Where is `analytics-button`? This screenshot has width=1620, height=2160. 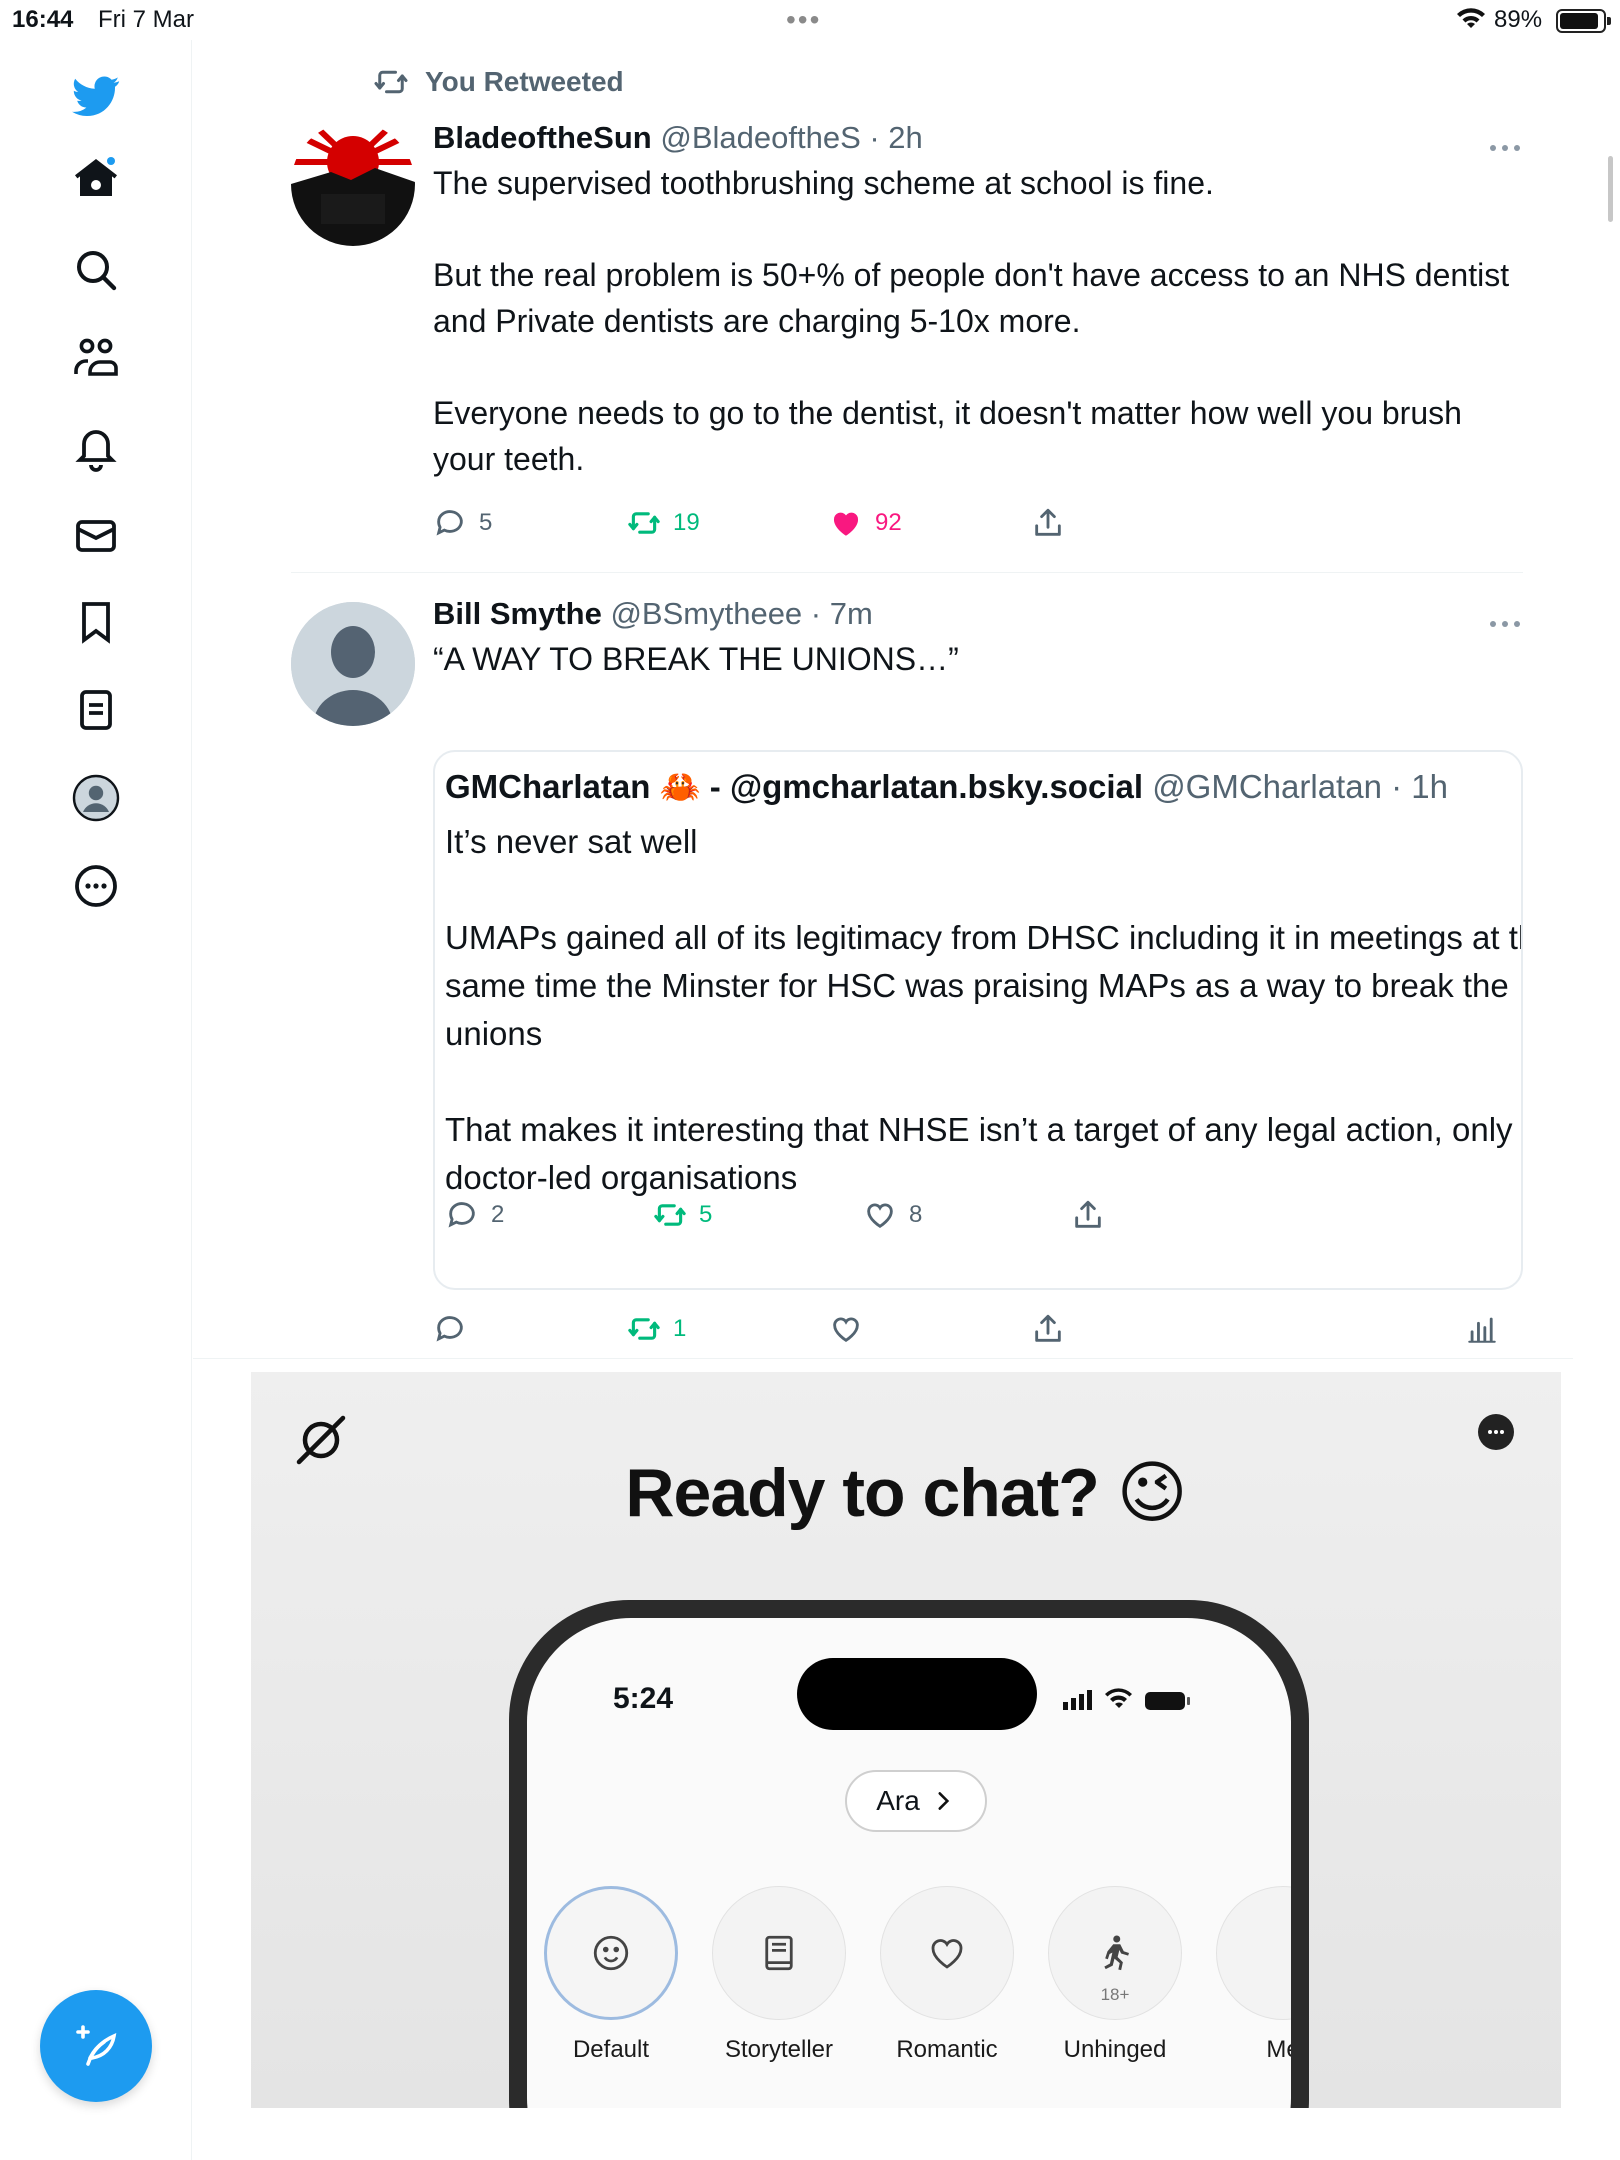 analytics-button is located at coordinates (1482, 1329).